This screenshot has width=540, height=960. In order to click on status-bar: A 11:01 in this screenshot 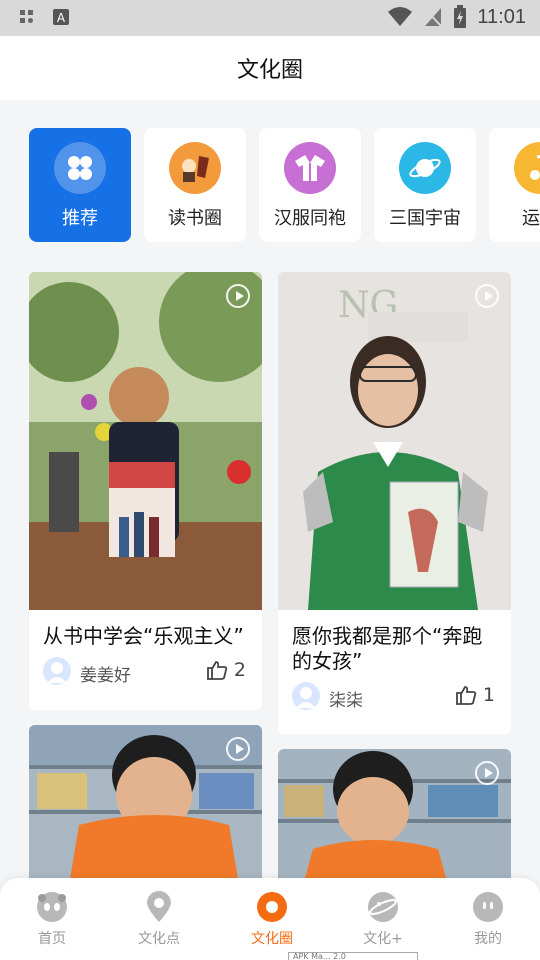, I will do `click(270, 18)`.